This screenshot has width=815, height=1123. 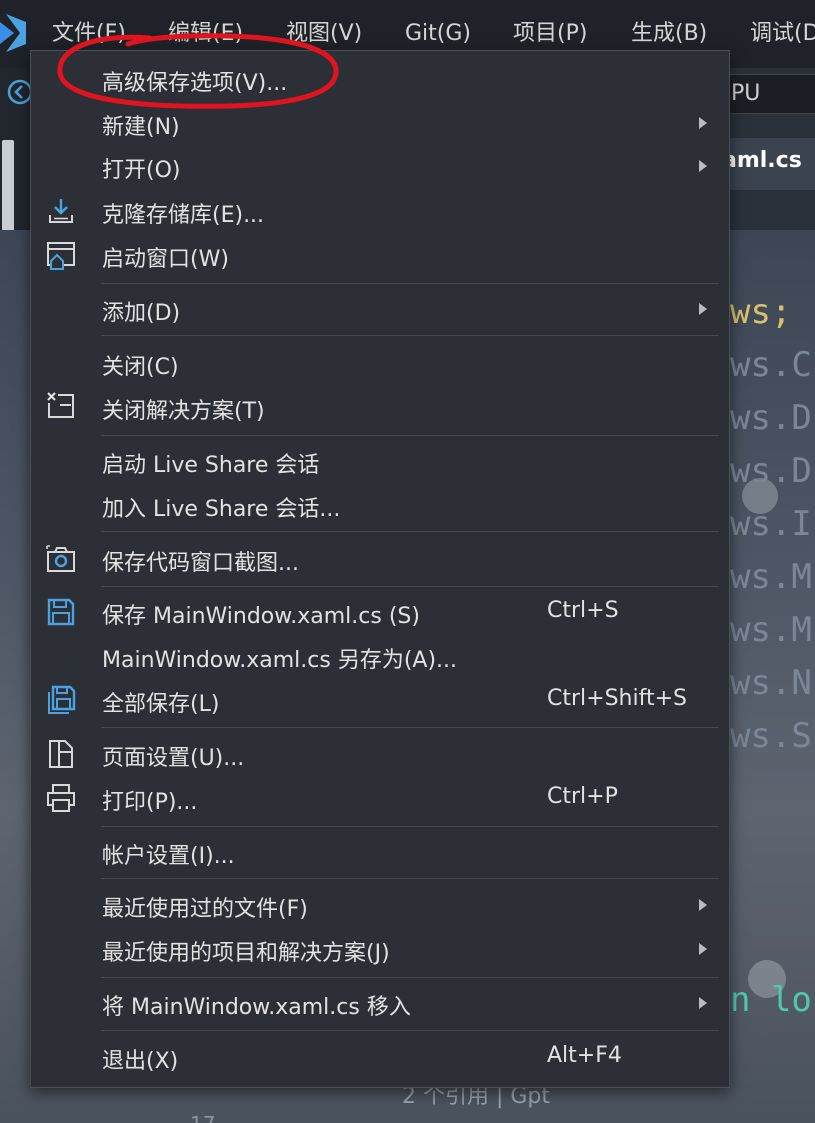 What do you see at coordinates (380, 700) in the screenshot?
I see `menu-item-save-all: 全部保存(L) Ctrl+Shift+S` at bounding box center [380, 700].